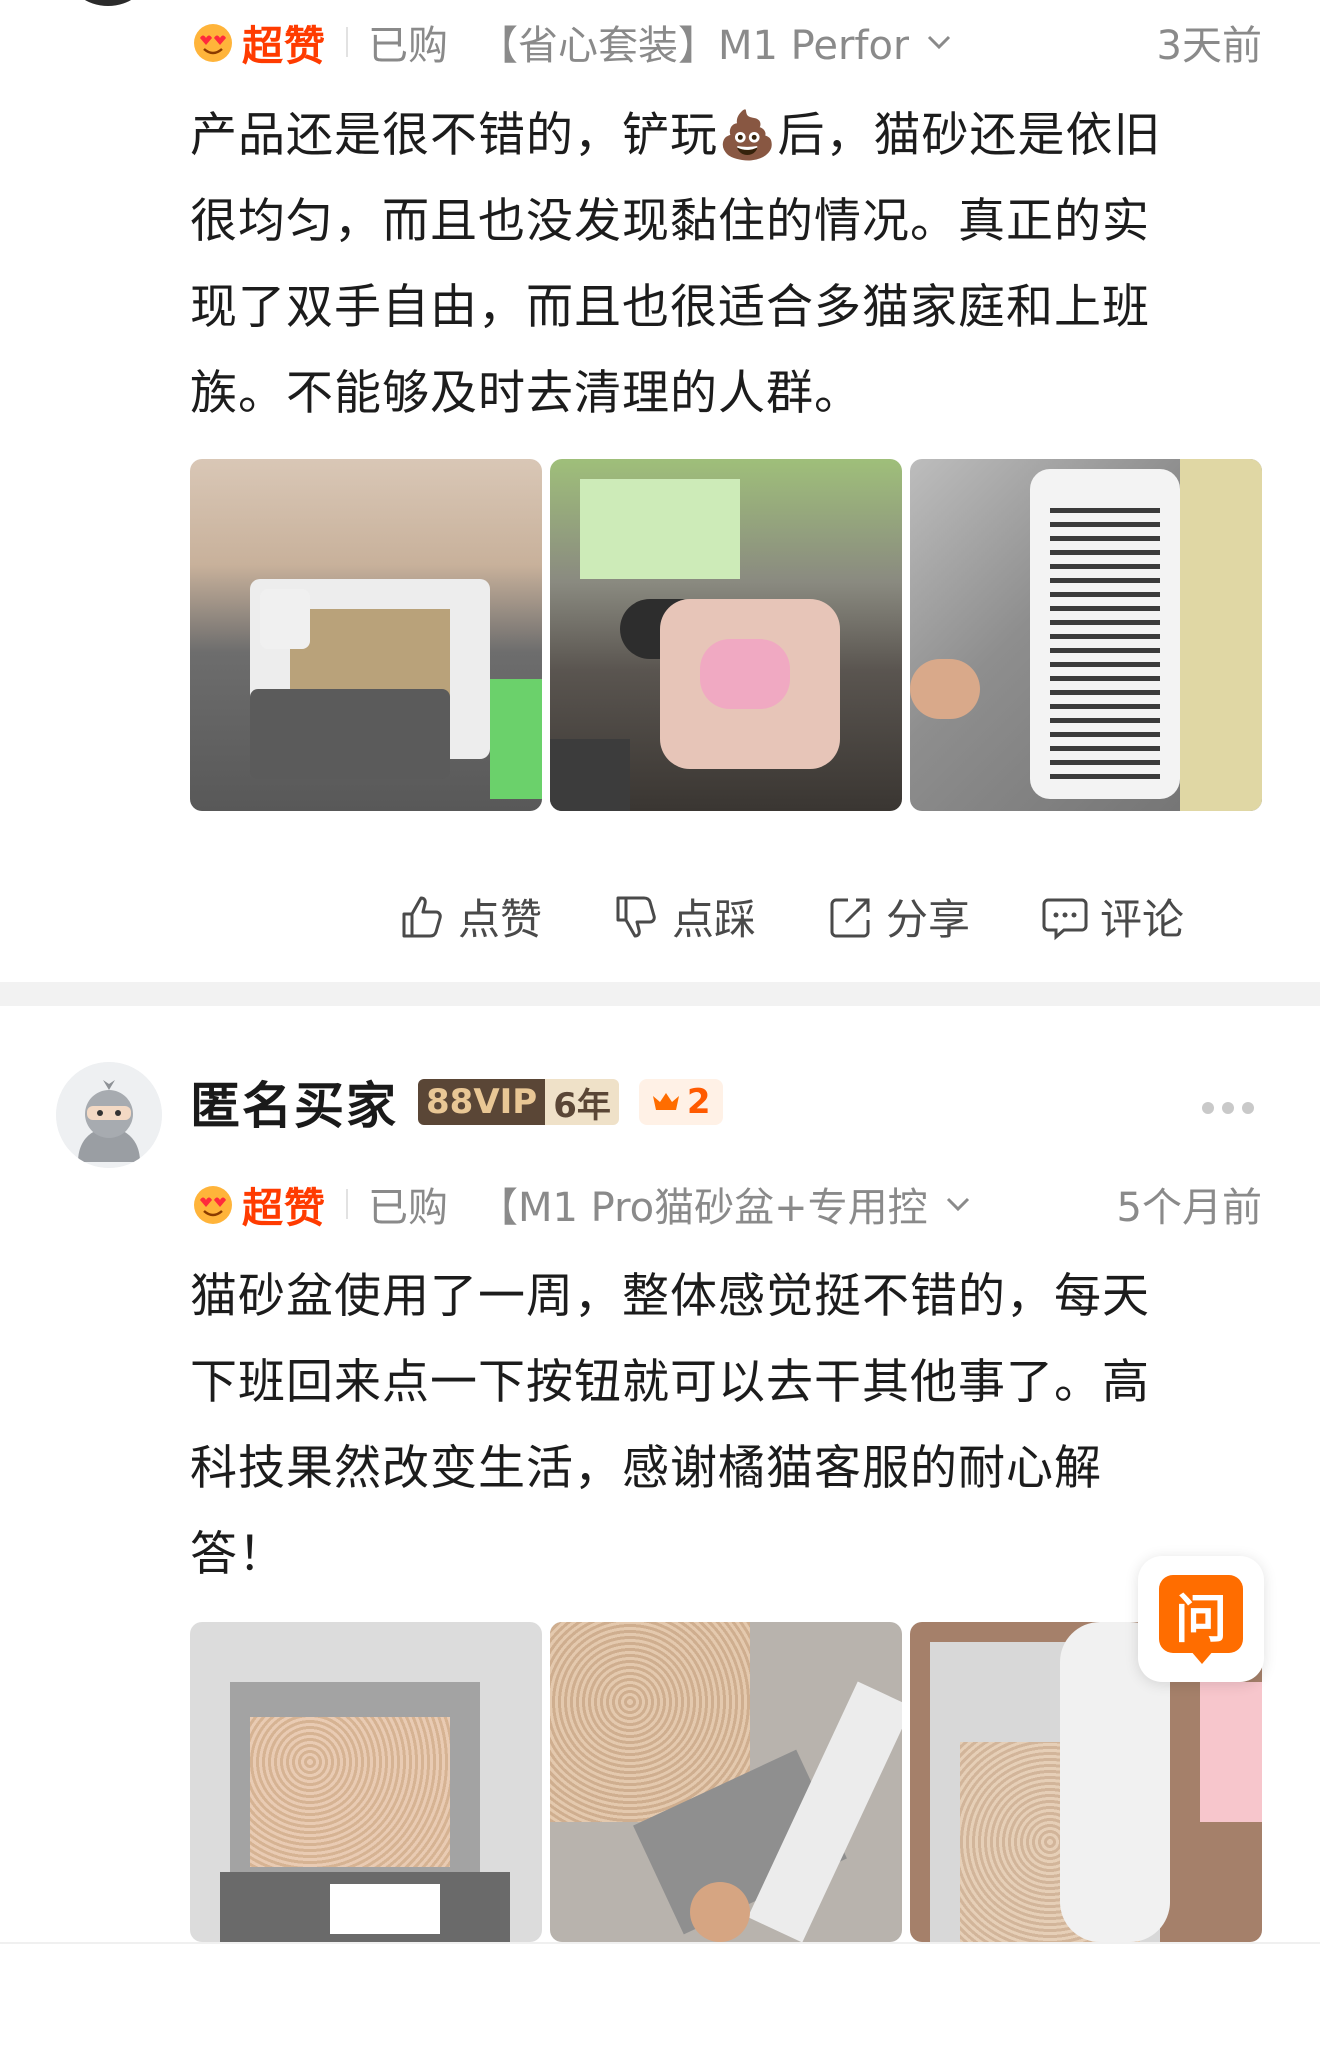 This screenshot has width=1320, height=2048. Describe the element at coordinates (1142, 919) in the screenshot. I see `comment-label: 评论` at that location.